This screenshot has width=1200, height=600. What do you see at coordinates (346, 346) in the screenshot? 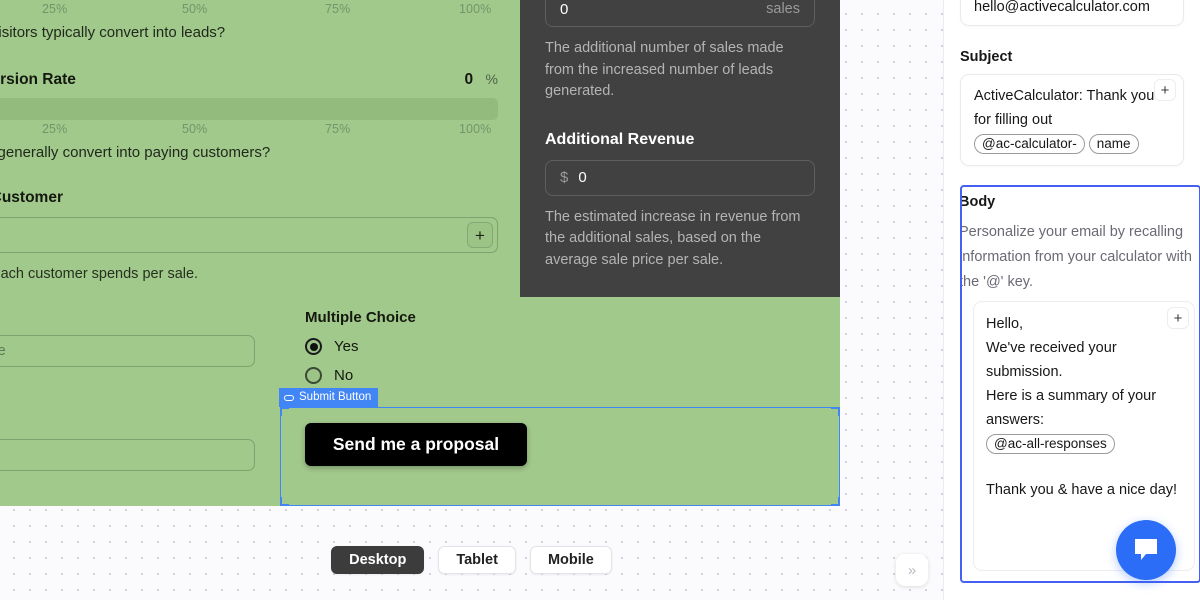
I see `radio-label-yes: Yes` at bounding box center [346, 346].